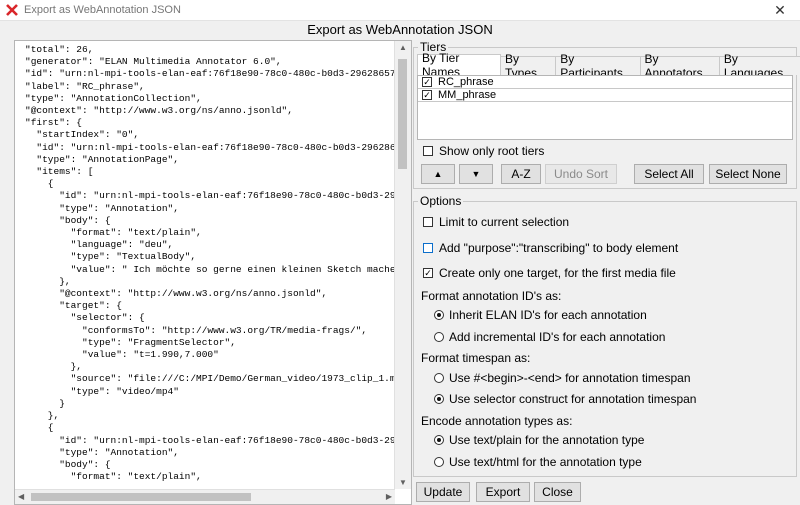  I want to click on window-close-button: ✕, so click(780, 10).